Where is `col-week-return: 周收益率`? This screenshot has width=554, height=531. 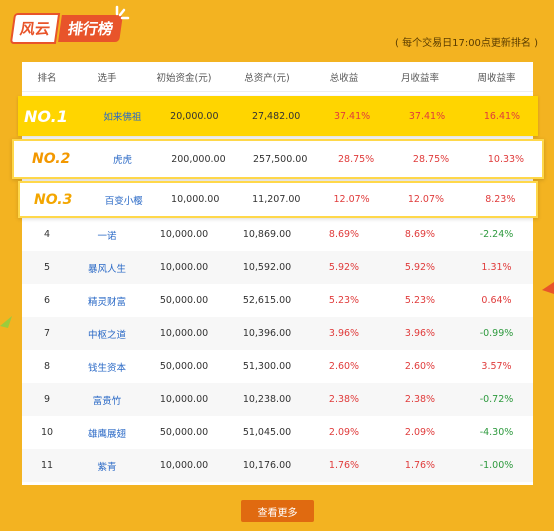
col-week-return: 周收益率 is located at coordinates (496, 78).